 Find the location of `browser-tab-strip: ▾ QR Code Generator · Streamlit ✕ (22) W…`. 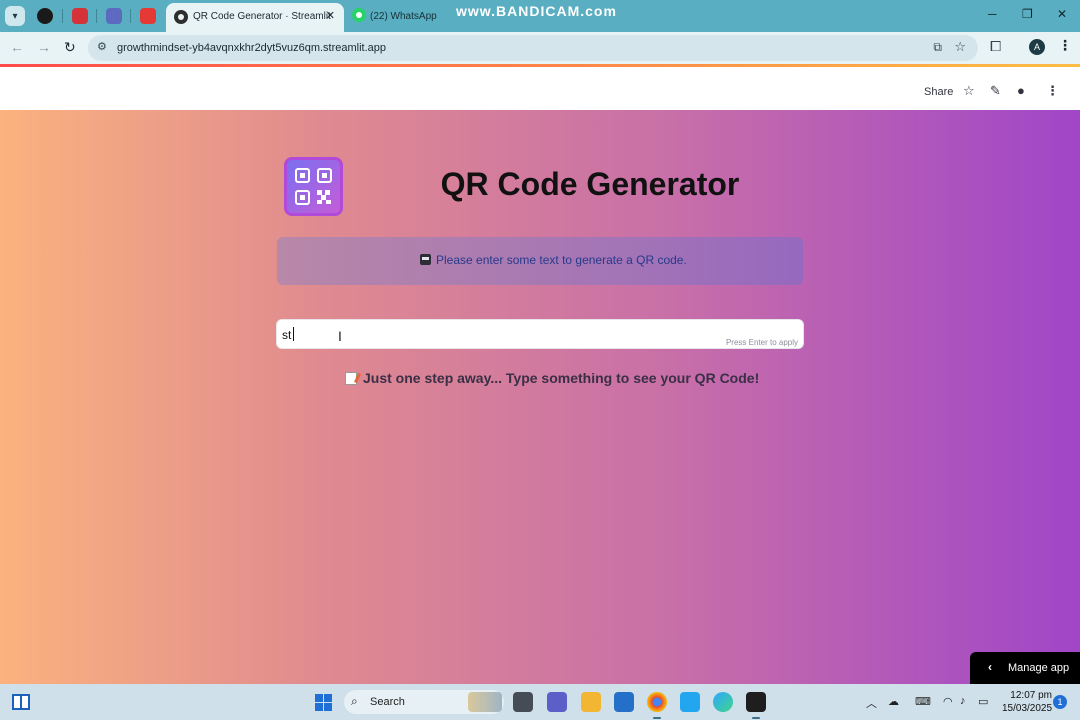

browser-tab-strip: ▾ QR Code Generator · Streamlit ✕ (22) W… is located at coordinates (540, 16).